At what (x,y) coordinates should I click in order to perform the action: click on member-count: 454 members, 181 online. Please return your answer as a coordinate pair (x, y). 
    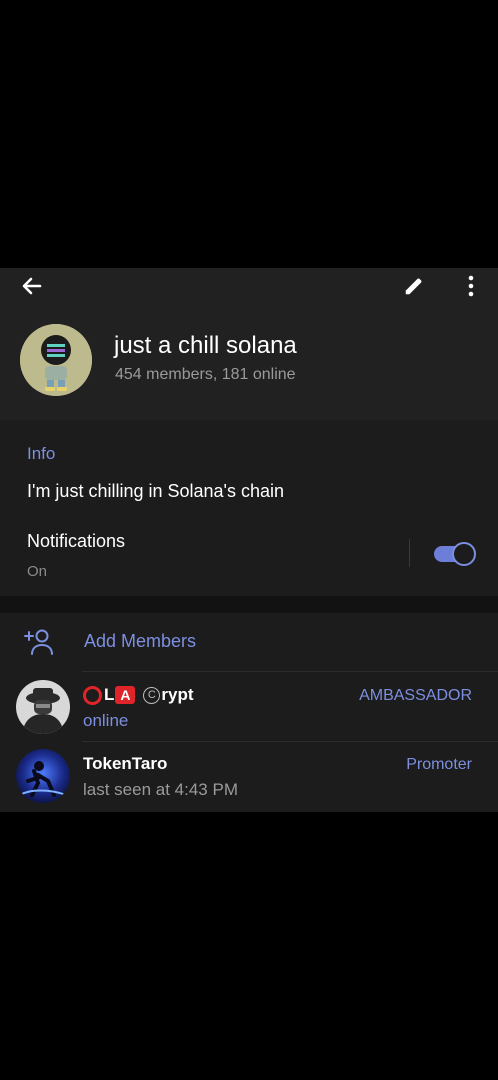
    Looking at the image, I should click on (205, 374).